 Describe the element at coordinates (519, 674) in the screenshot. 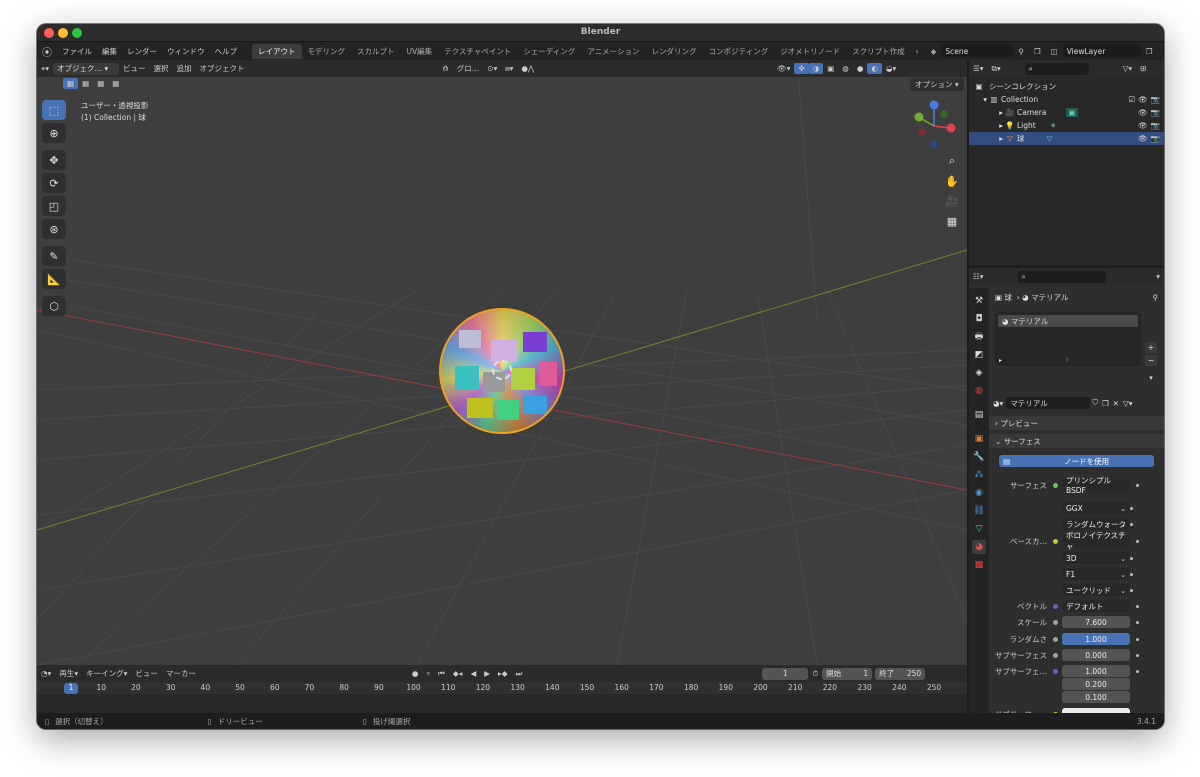

I see `jump-end-icon: ⏭` at that location.